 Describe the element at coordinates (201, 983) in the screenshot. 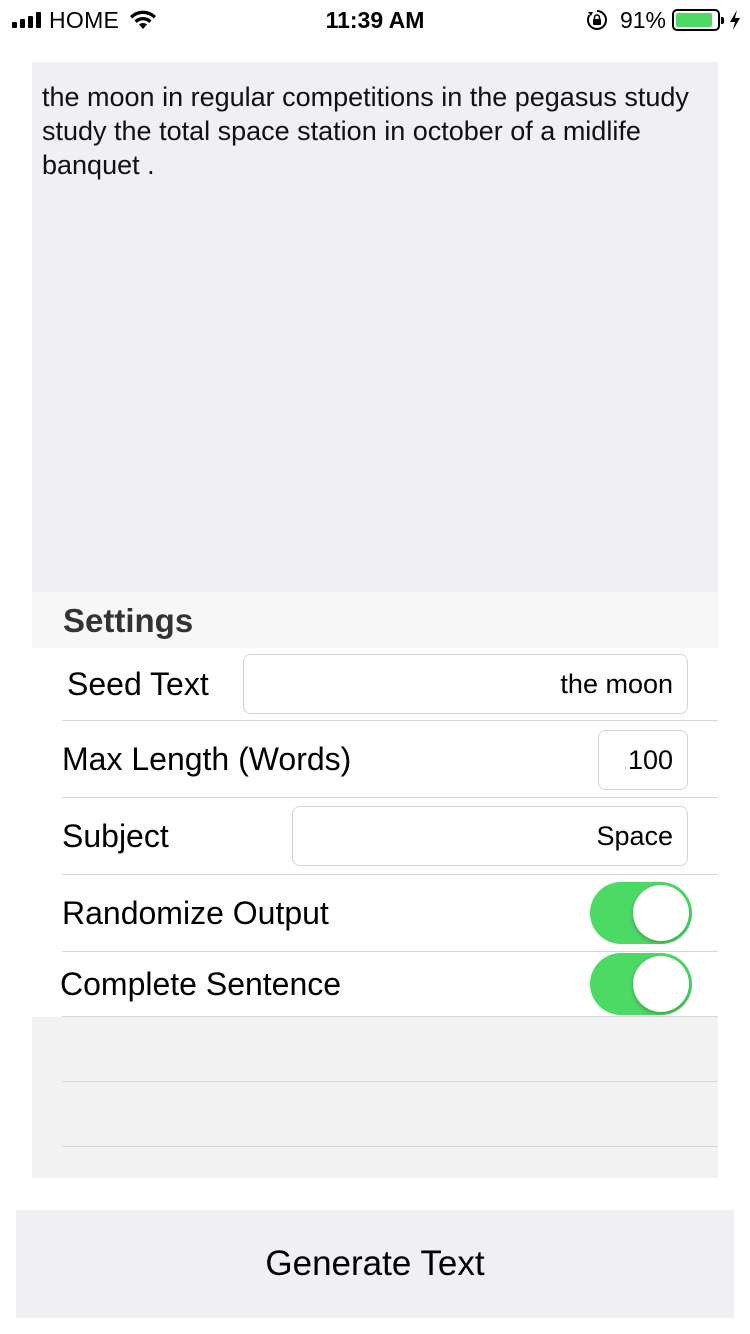

I see `complete-sentence-label: Complete Sentence` at that location.